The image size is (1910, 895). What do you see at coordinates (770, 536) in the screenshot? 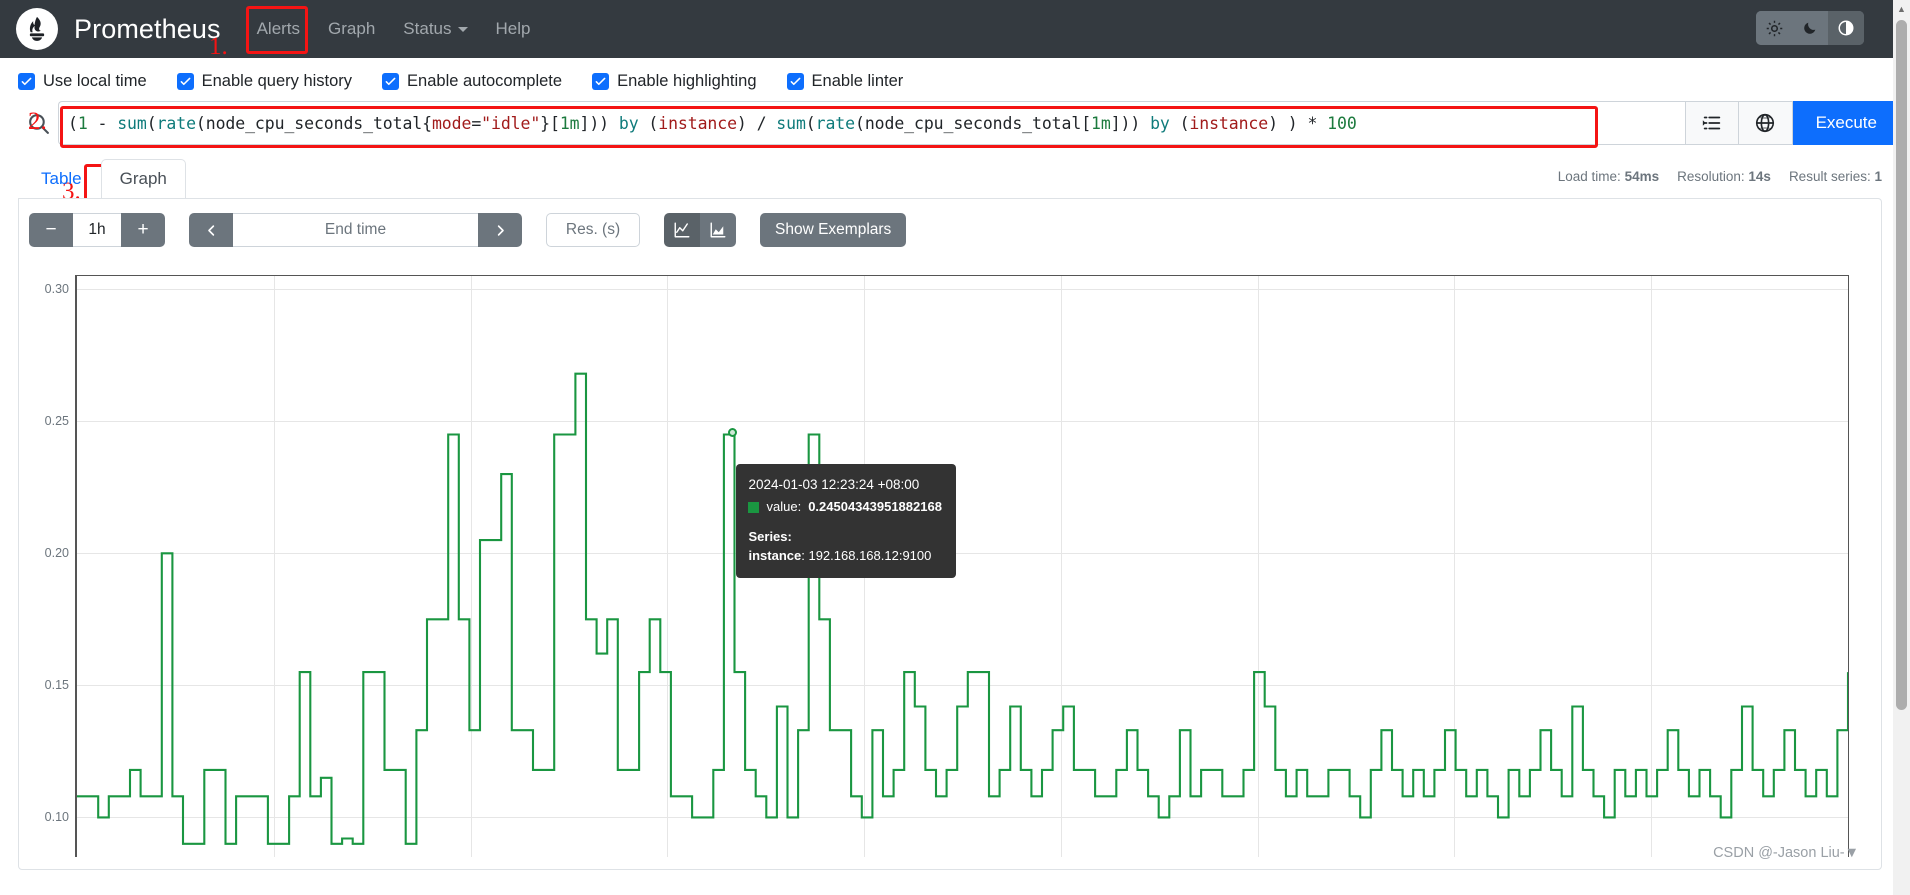
I see `tooltip-series-label: Series:` at bounding box center [770, 536].